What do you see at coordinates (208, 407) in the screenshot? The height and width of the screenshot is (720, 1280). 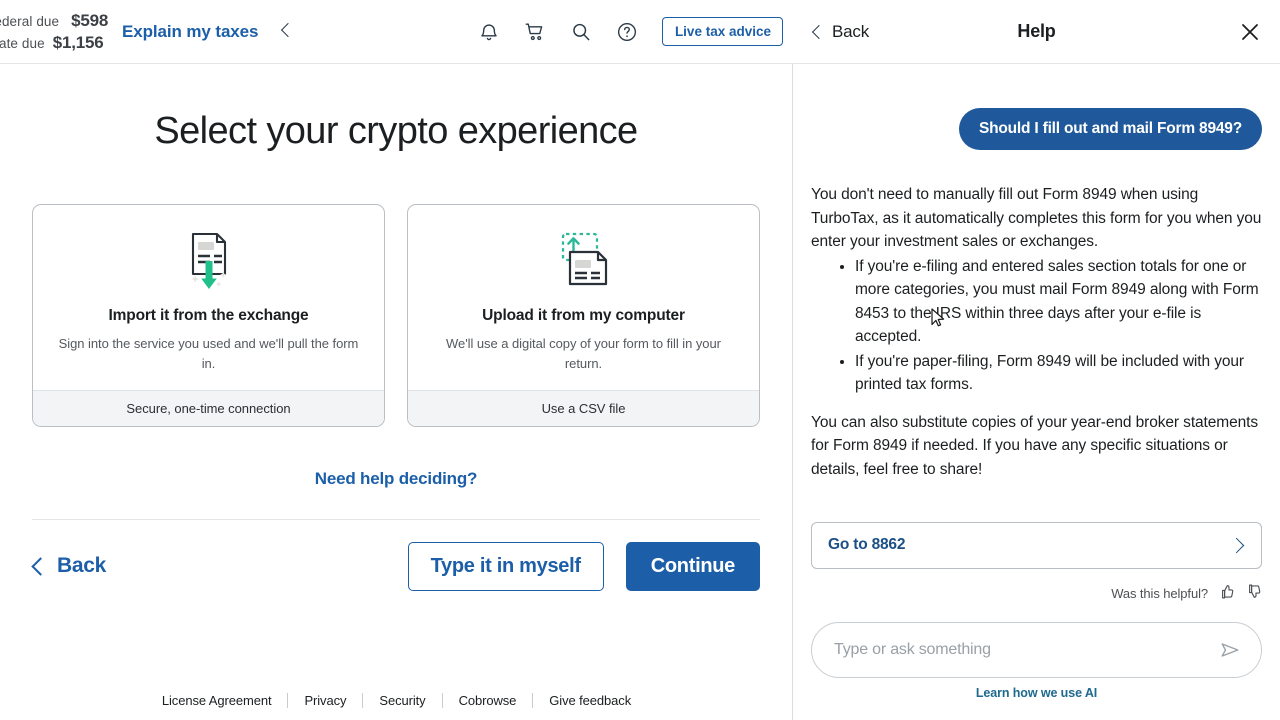 I see `card-footer-note: Secure, one-time connection` at bounding box center [208, 407].